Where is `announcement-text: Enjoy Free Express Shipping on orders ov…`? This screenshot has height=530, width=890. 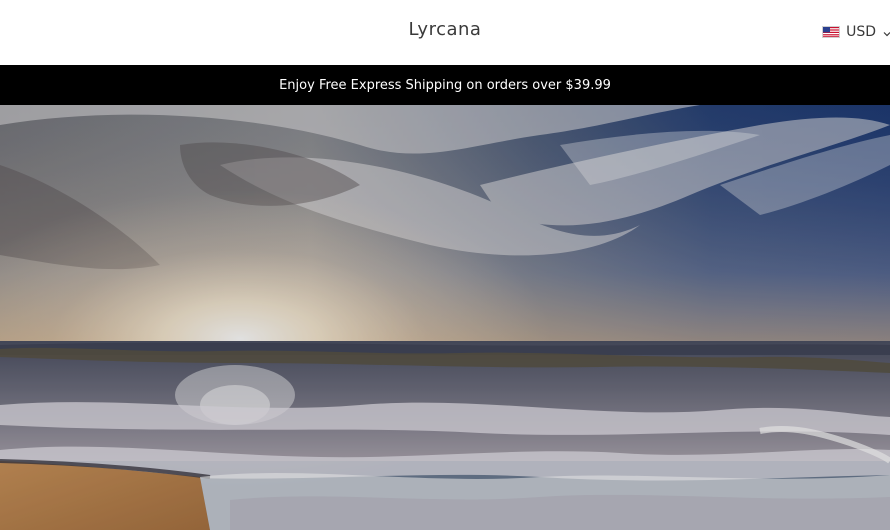
announcement-text: Enjoy Free Express Shipping on orders ov… is located at coordinates (445, 85).